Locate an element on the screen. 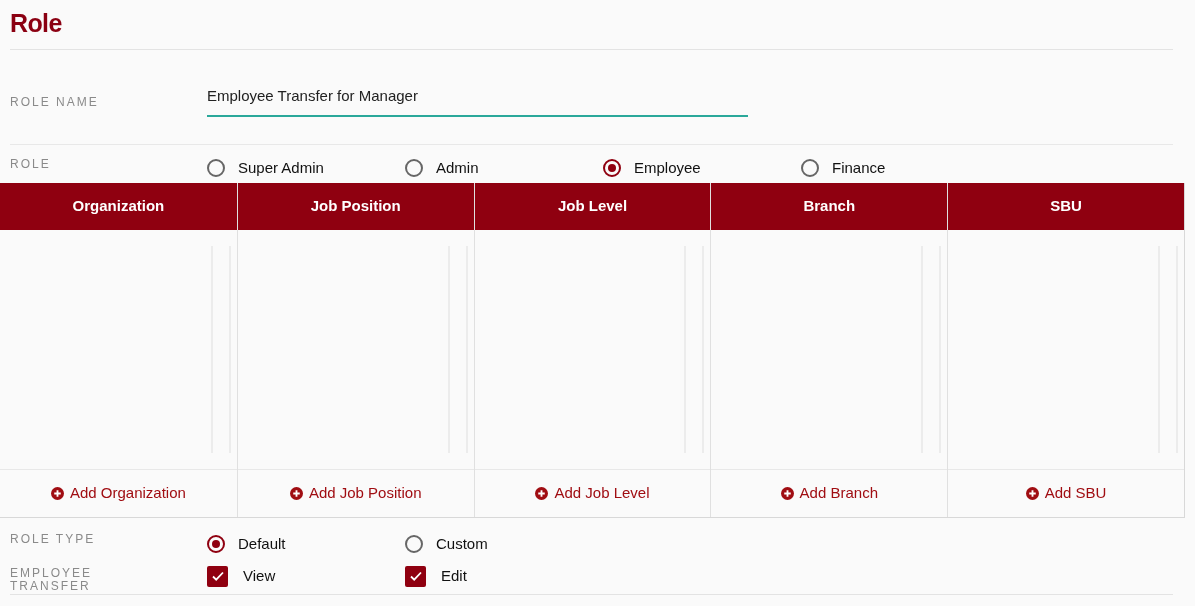 The width and height of the screenshot is (1195, 606). checkbox-option: Edit is located at coordinates (504, 576).